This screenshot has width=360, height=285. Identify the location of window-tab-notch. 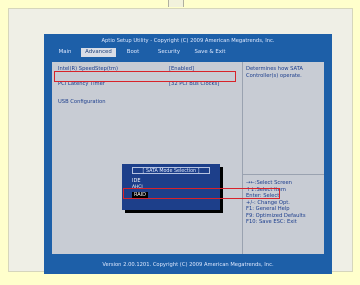
(176, 3).